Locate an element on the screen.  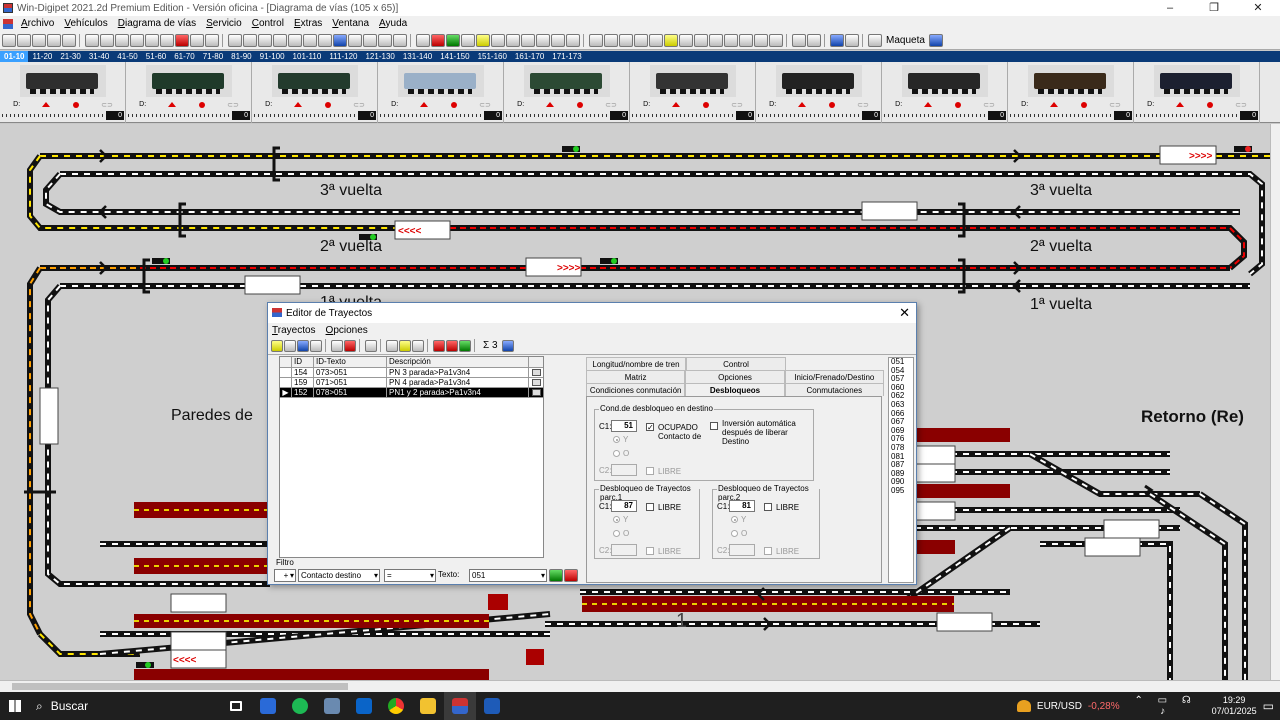
tab-conmutaciones: Conmutaciones encadenadas is located at coordinates (834, 395).